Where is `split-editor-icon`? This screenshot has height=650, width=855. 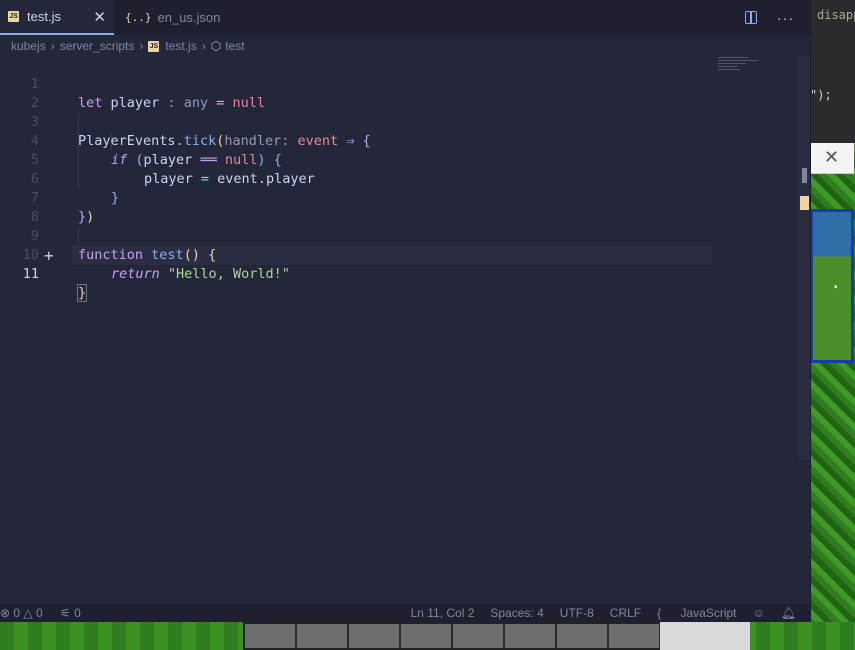 split-editor-icon is located at coordinates (751, 17).